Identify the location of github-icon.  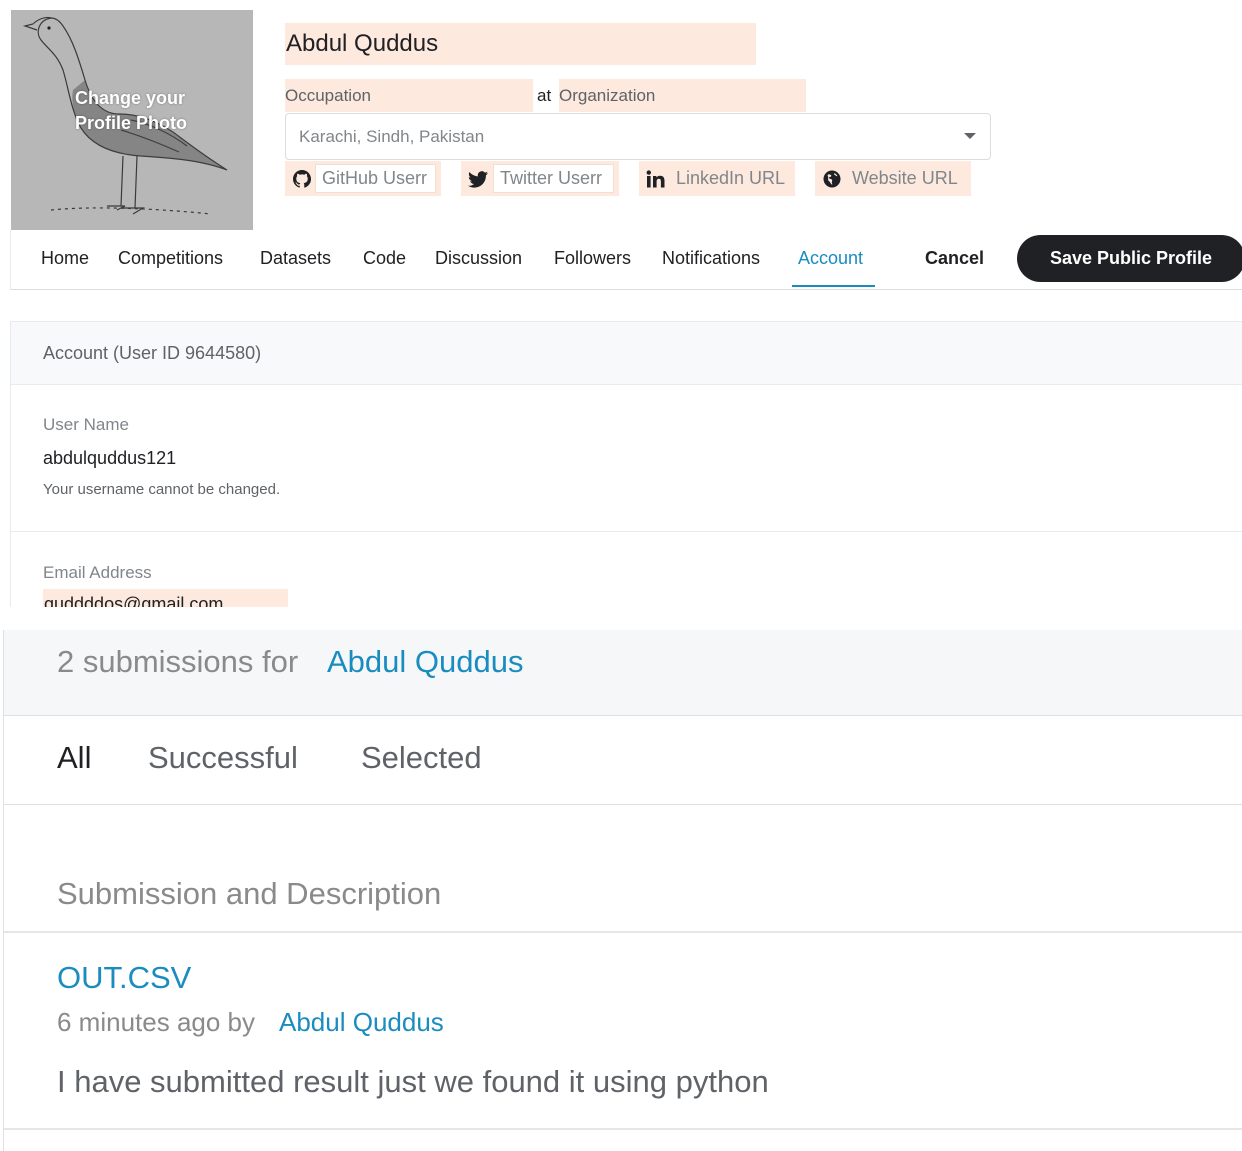
(302, 179).